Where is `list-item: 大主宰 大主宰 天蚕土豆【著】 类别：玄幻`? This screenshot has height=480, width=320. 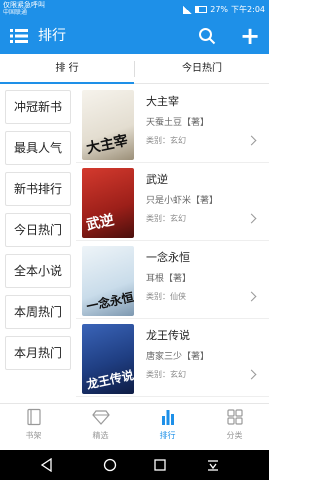 list-item: 大主宰 大主宰 天蚕土豆【著】 类别：玄幻 is located at coordinates (172, 124).